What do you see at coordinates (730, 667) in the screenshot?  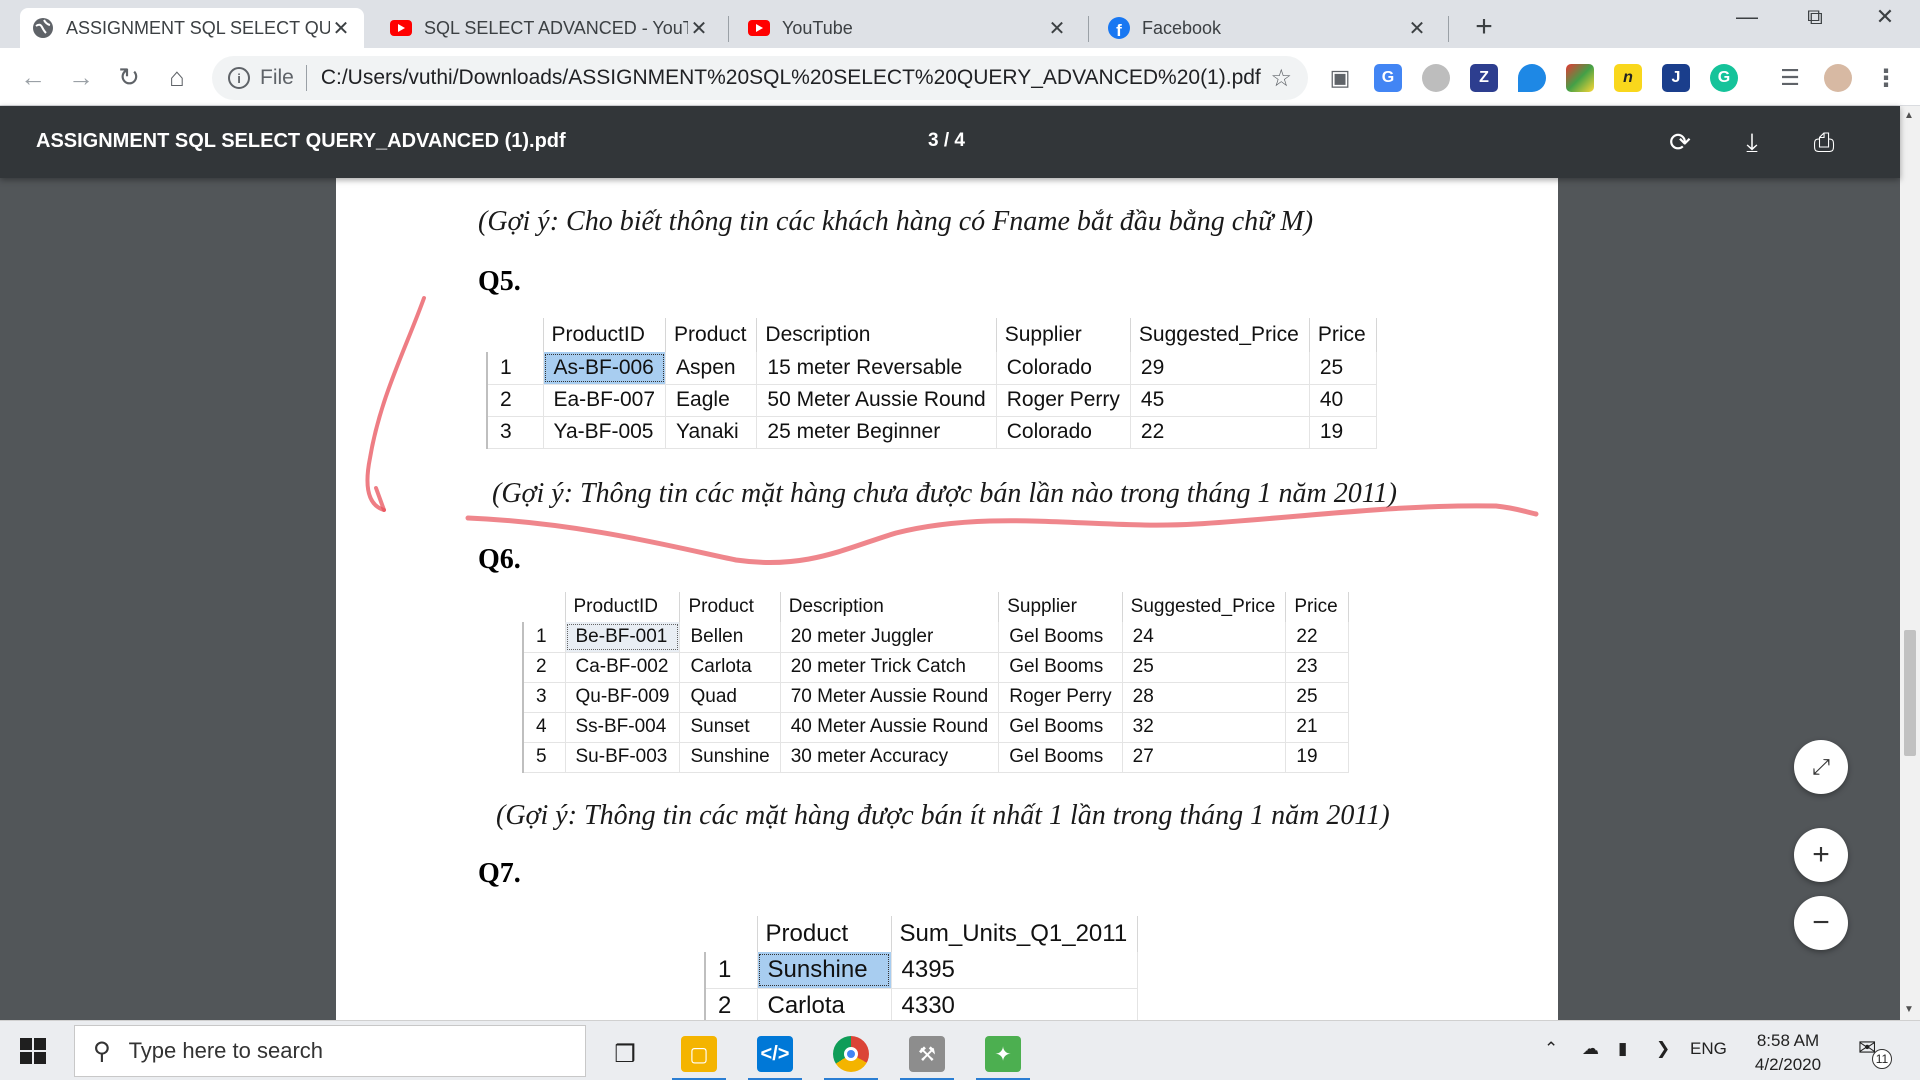 I see `table-cell: Carlota` at bounding box center [730, 667].